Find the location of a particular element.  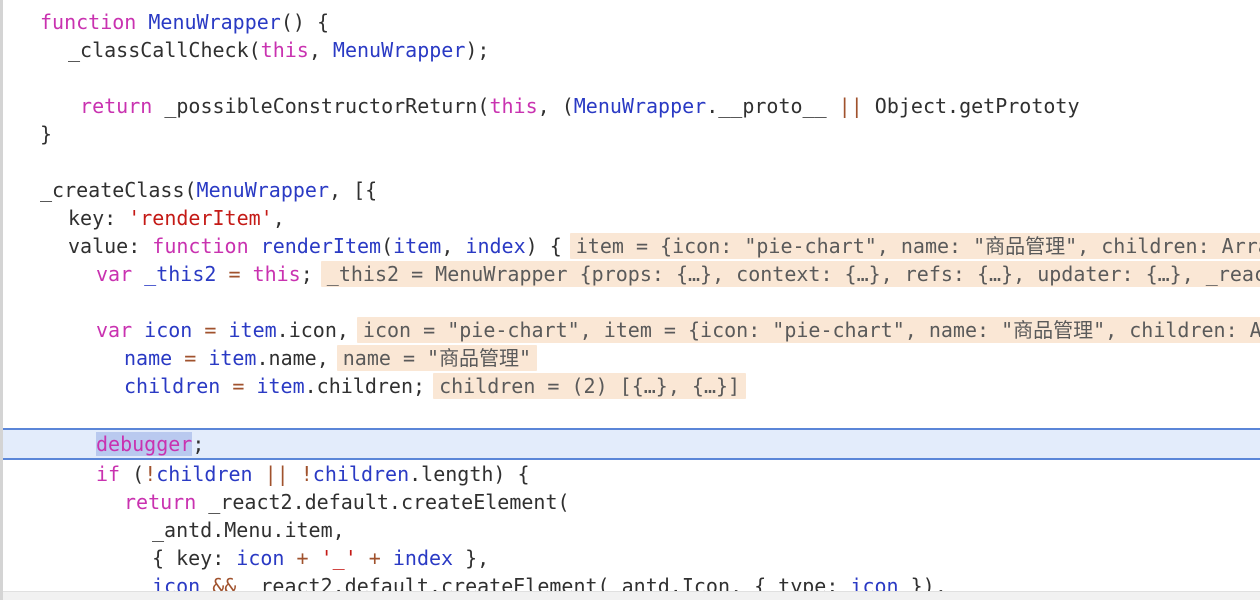

code-line: _classCallCheck(this, MenuWrapper); is located at coordinates (631, 50).